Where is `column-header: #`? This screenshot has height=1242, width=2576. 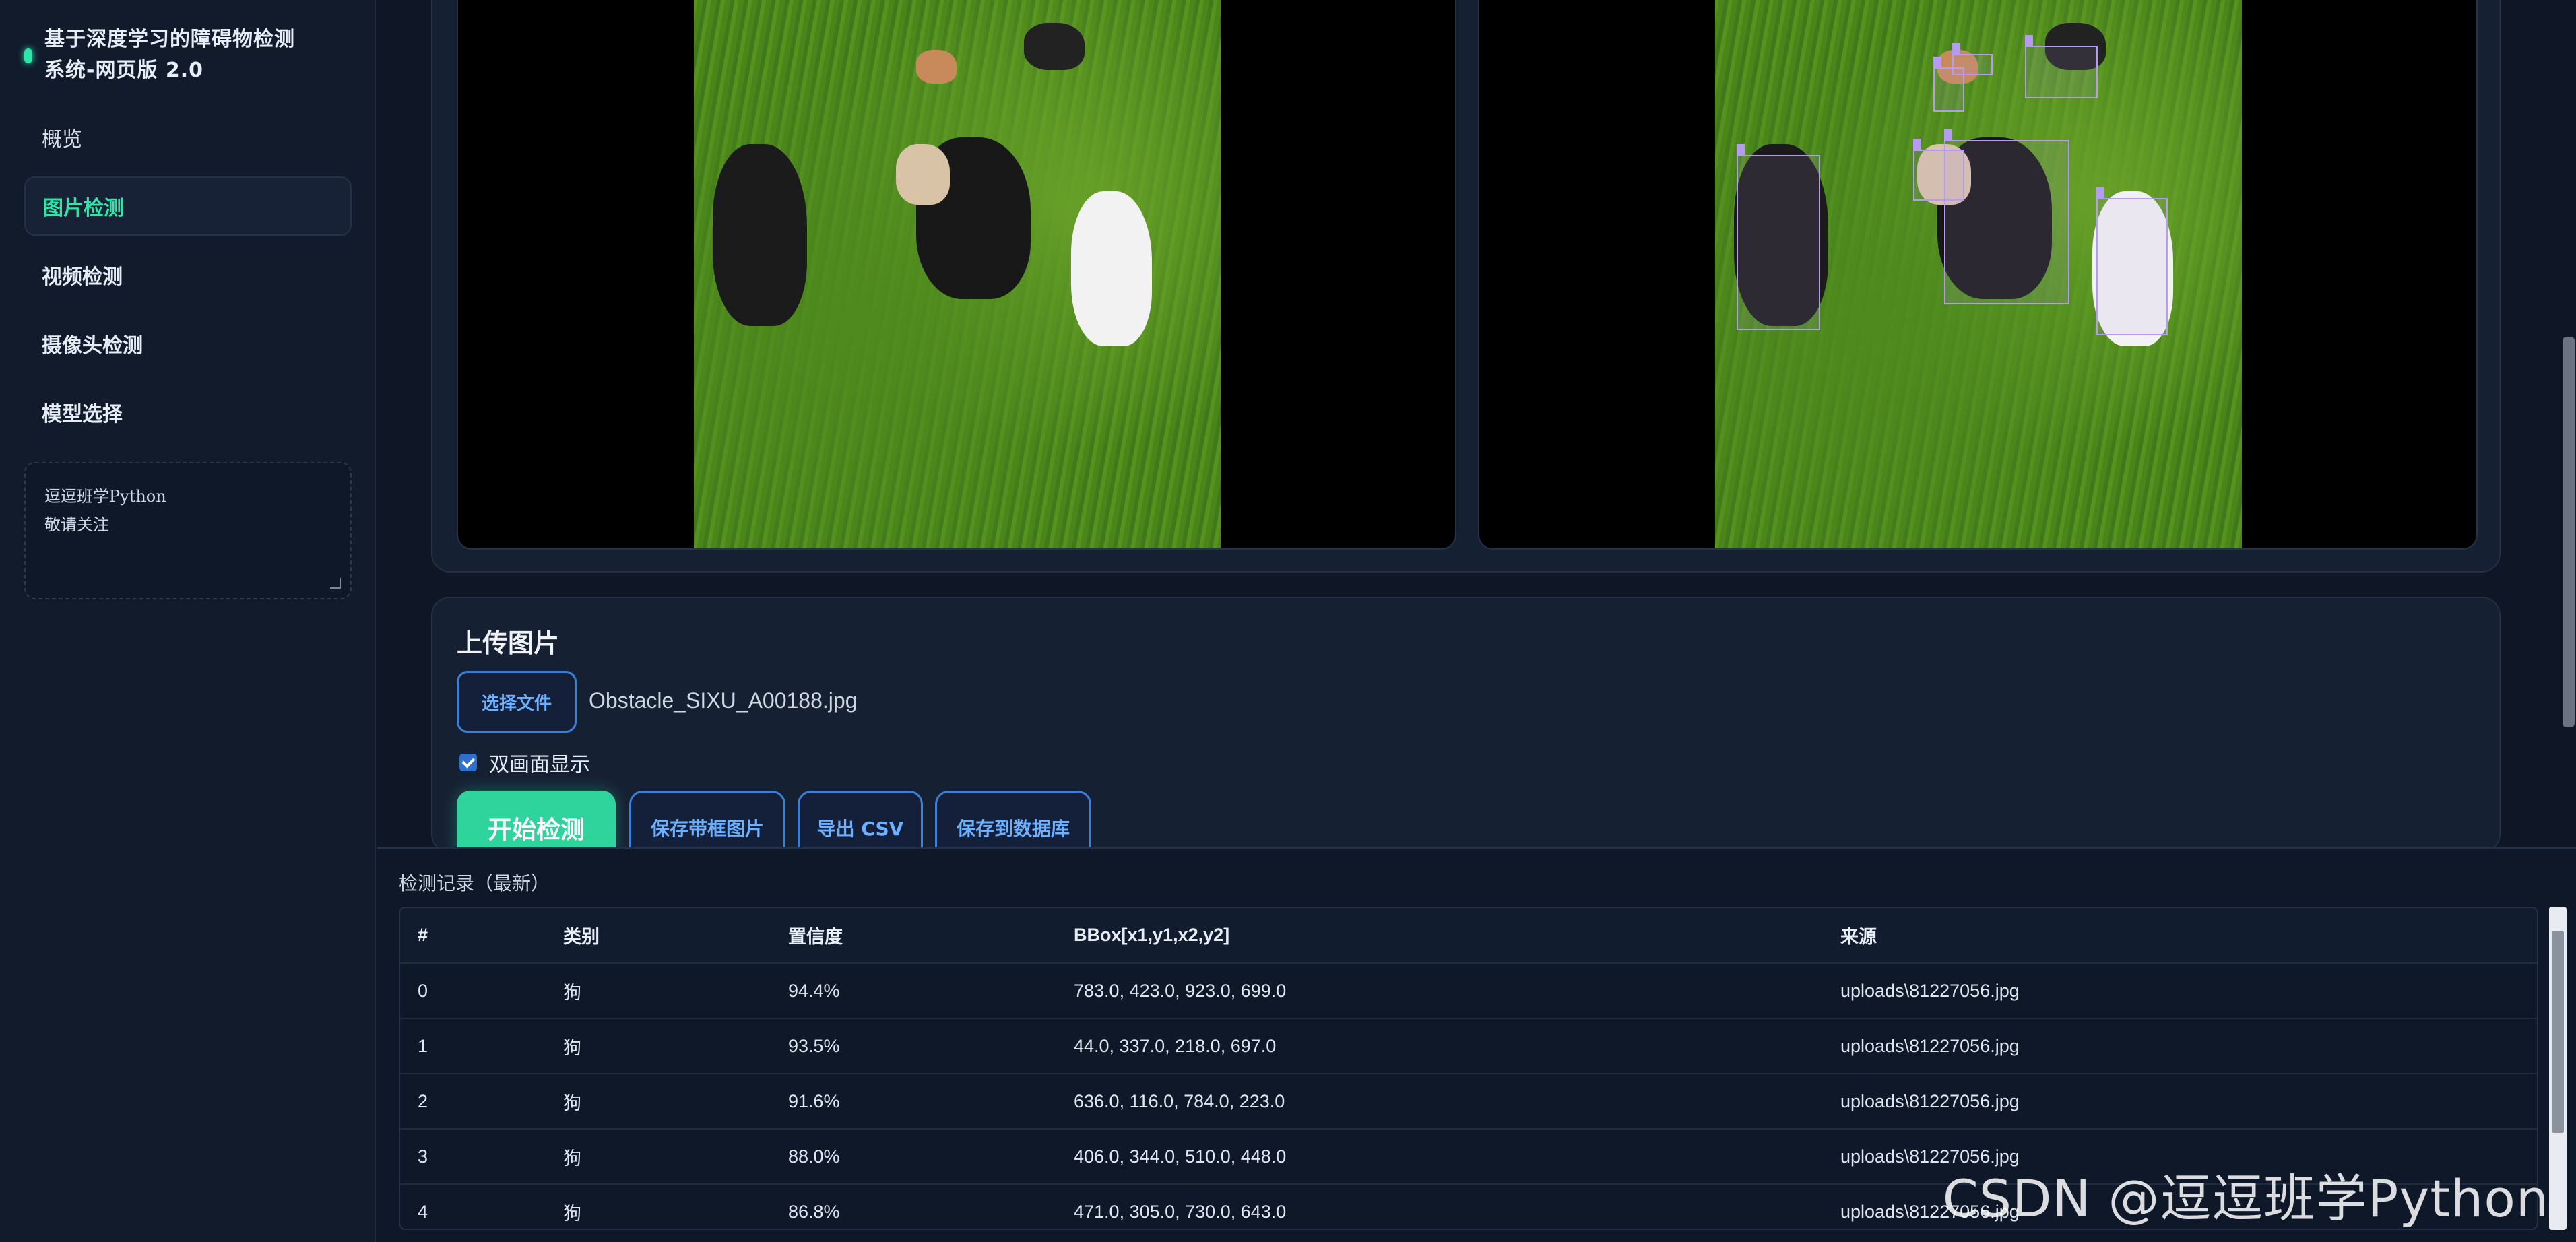
column-header: # is located at coordinates (473, 936).